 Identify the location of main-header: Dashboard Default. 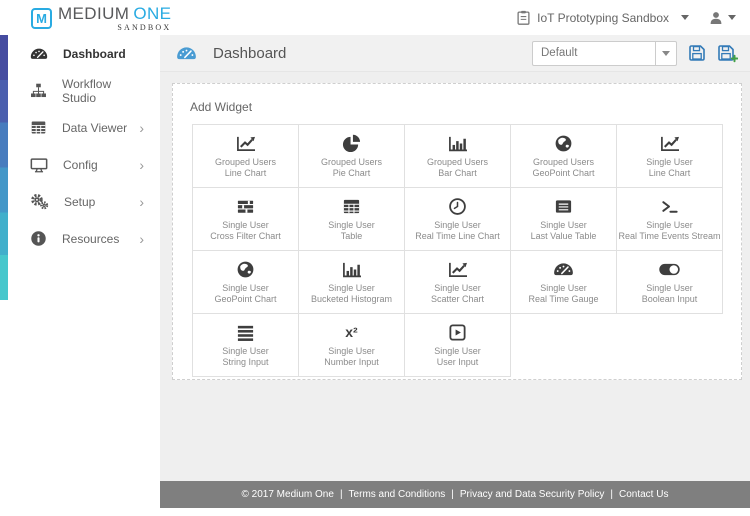
(455, 53).